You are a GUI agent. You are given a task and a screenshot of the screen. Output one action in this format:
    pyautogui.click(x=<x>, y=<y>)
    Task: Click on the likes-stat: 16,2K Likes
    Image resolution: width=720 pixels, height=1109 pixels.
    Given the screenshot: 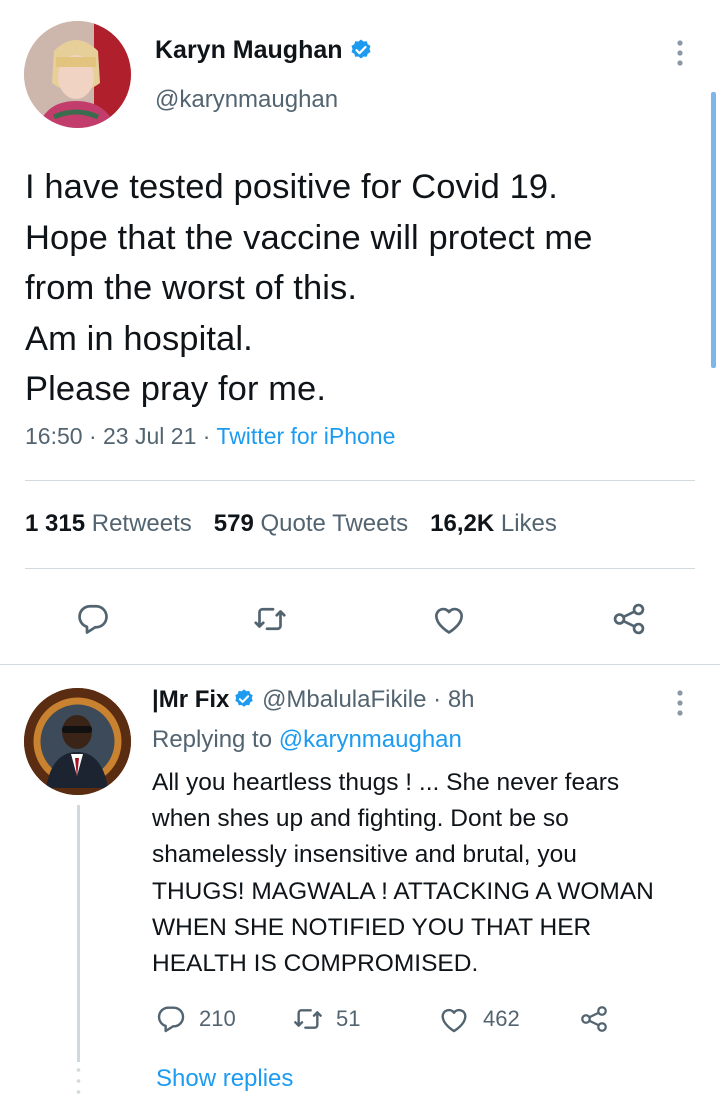 What is the action you would take?
    pyautogui.click(x=493, y=523)
    